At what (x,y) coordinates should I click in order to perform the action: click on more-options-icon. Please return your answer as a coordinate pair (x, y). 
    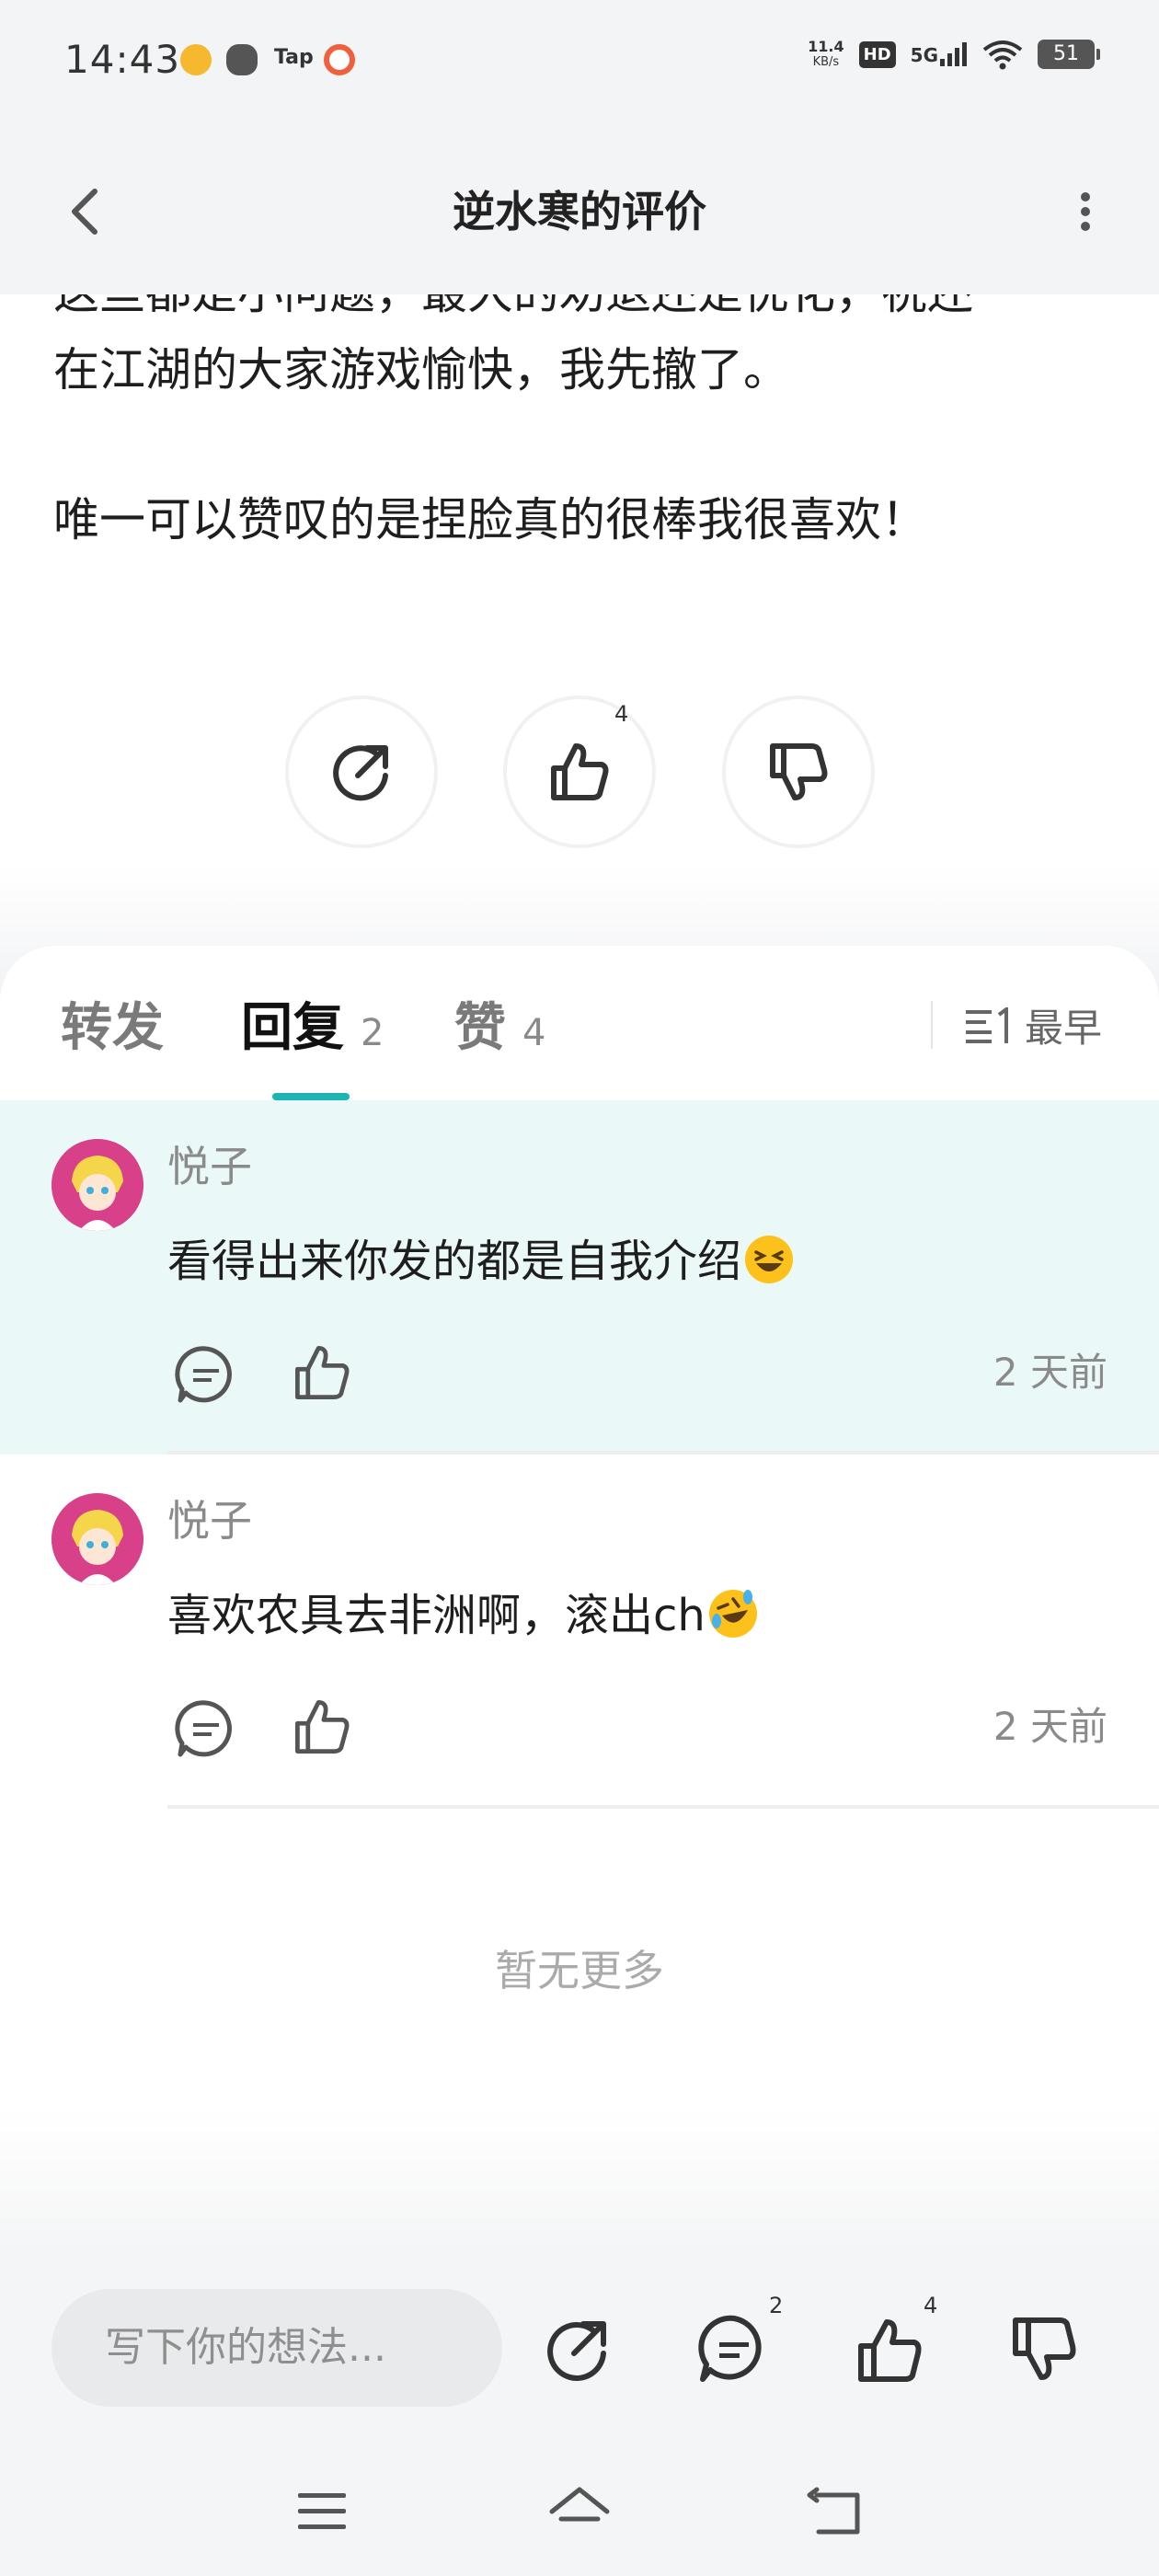
    Looking at the image, I should click on (1085, 211).